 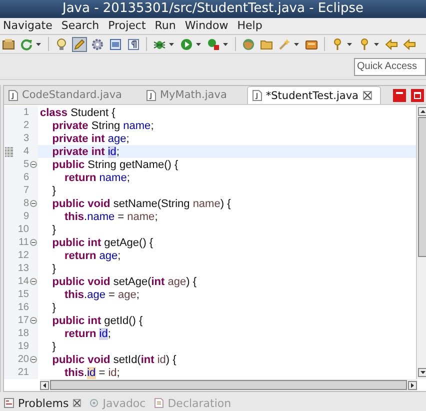 I want to click on gear-icon, so click(x=97, y=44).